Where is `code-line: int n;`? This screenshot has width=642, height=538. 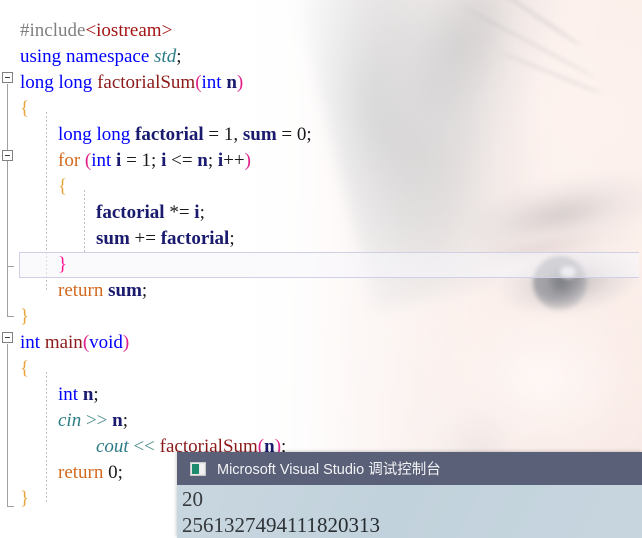
code-line: int n; is located at coordinates (78, 395).